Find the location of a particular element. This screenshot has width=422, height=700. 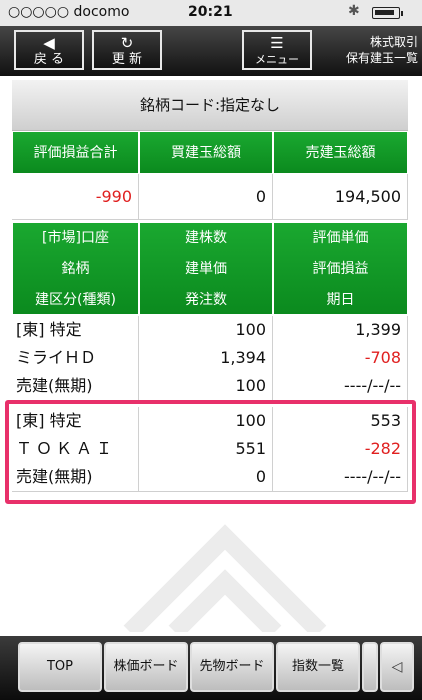

position-due-date: ----/--/-- is located at coordinates (372, 385).